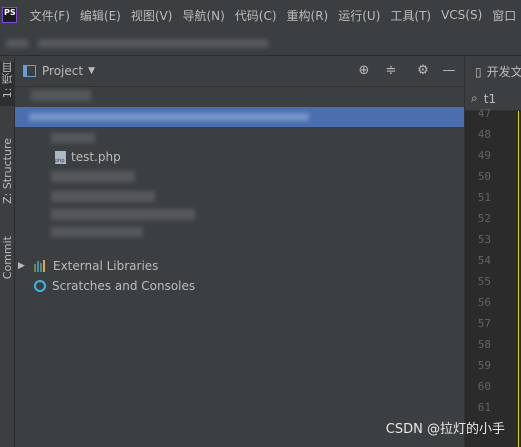 The image size is (521, 447). I want to click on selected-tree-row, so click(239, 117).